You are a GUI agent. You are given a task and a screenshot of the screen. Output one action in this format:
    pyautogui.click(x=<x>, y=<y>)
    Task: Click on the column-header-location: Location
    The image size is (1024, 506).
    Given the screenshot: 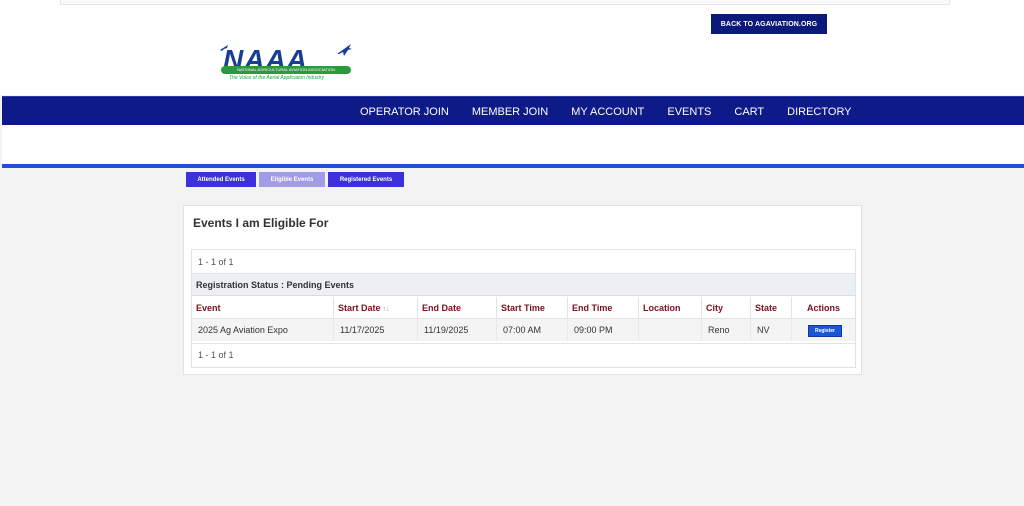 What is the action you would take?
    pyautogui.click(x=670, y=308)
    